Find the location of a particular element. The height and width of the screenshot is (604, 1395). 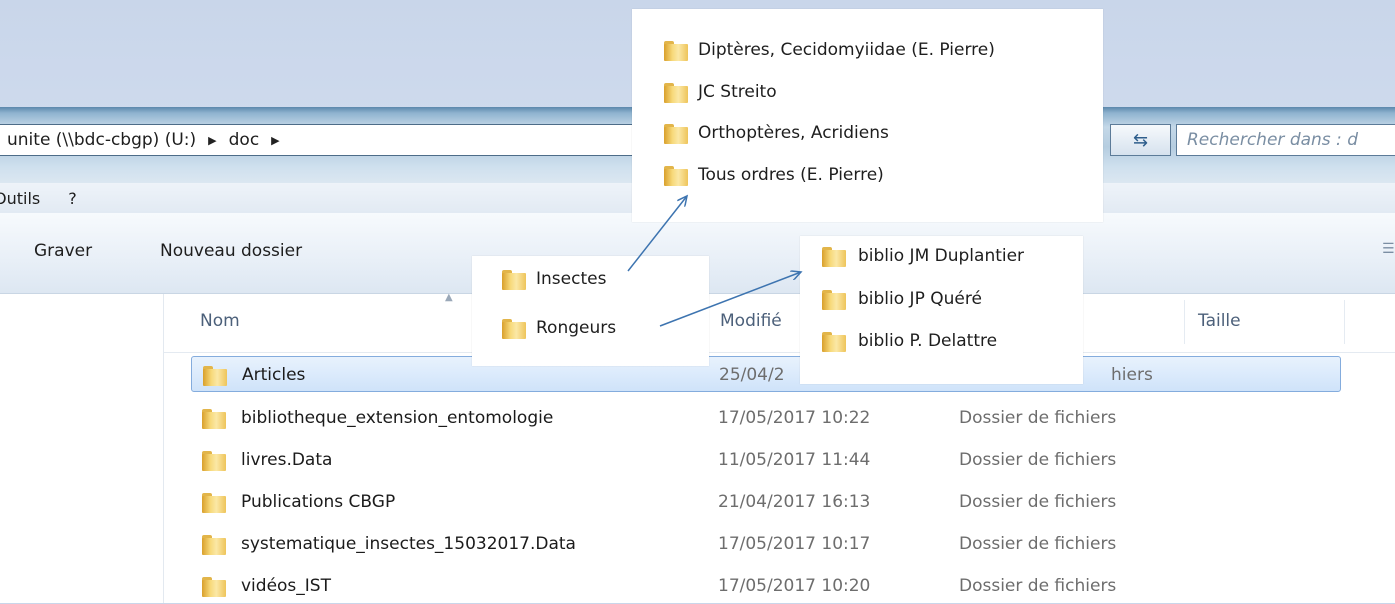

menu-tools: Outils is located at coordinates (20, 198).